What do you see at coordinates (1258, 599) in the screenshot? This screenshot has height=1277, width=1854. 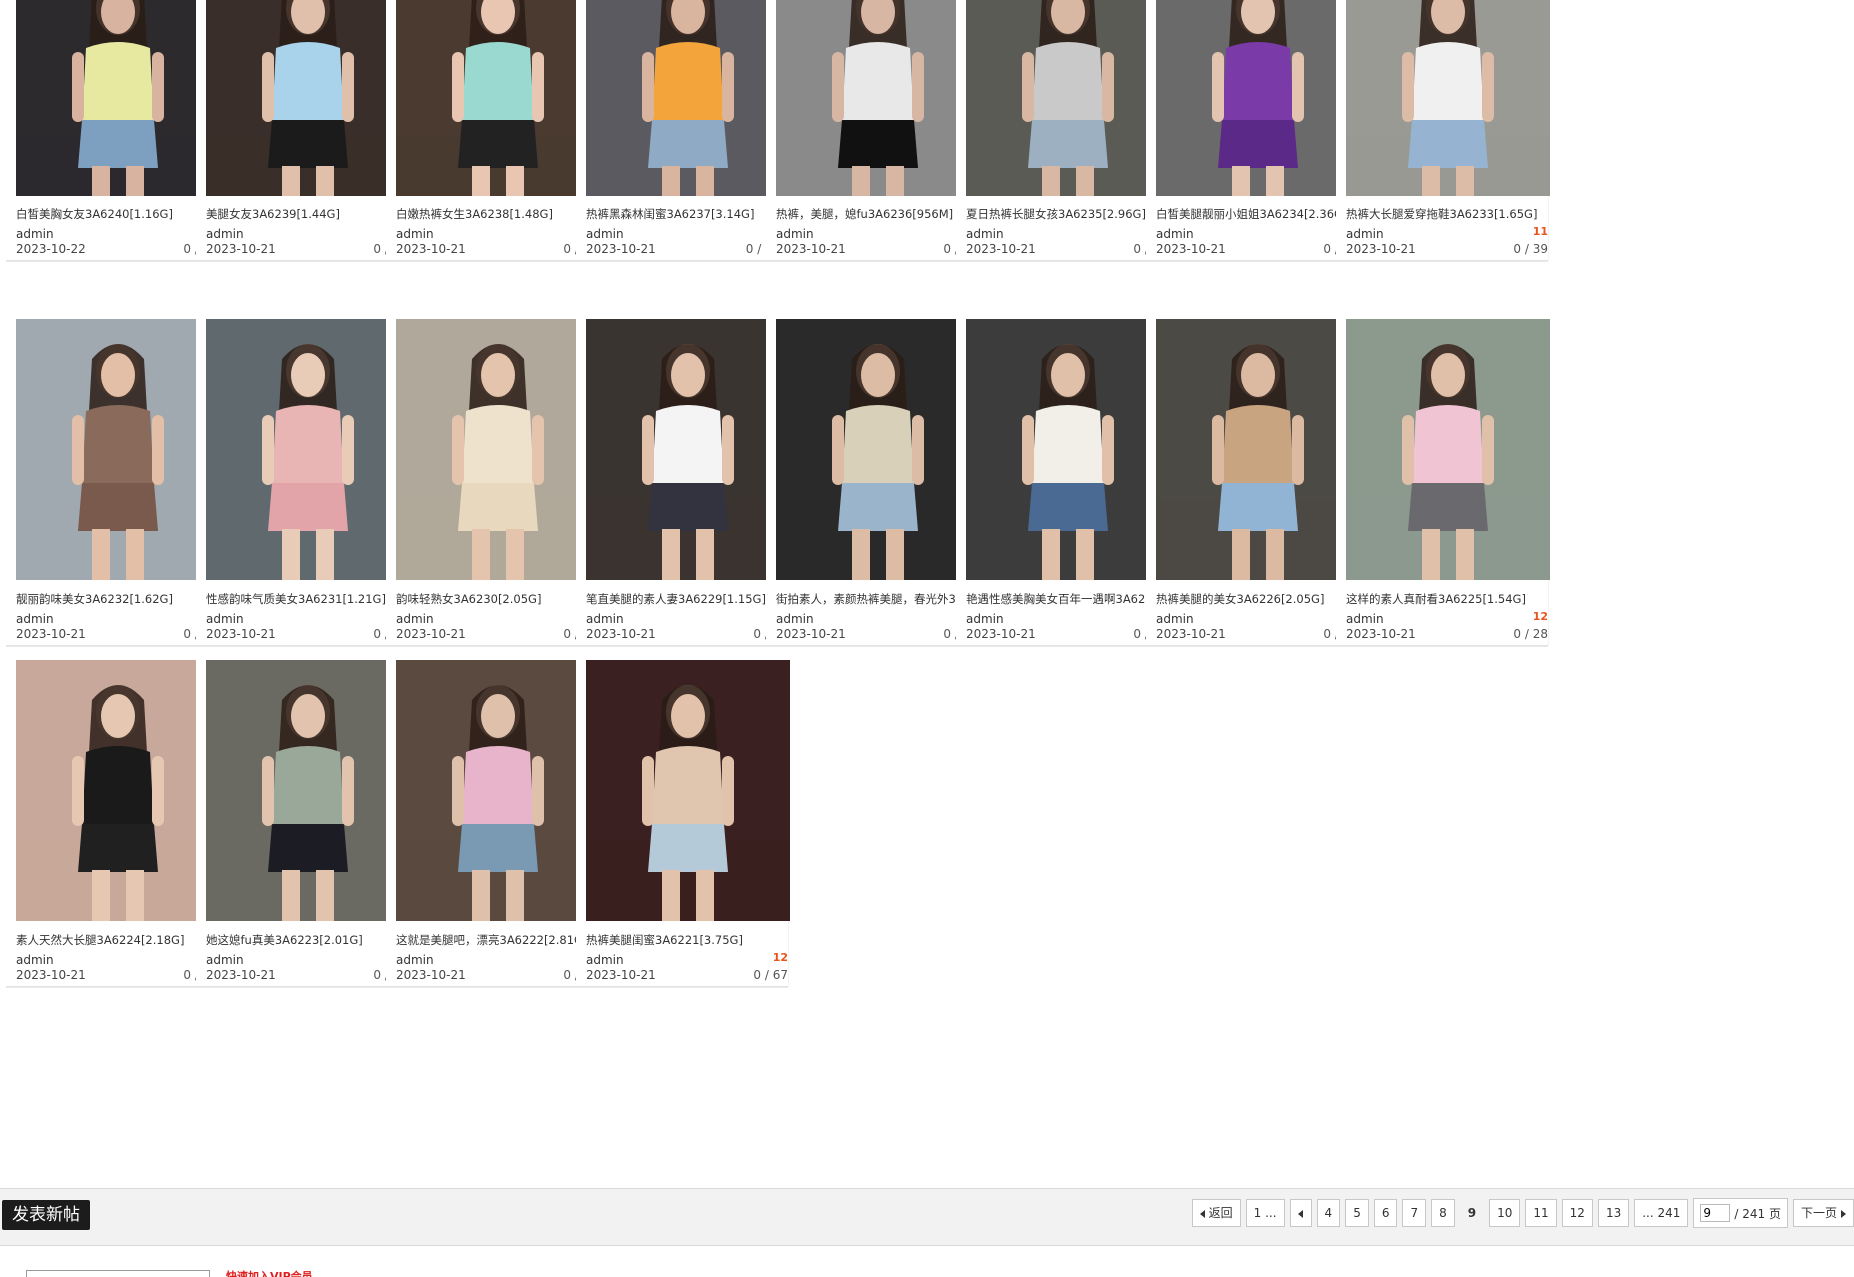 I see `thread-title: 热裤美腿的美女3A6226[2.05G]` at bounding box center [1258, 599].